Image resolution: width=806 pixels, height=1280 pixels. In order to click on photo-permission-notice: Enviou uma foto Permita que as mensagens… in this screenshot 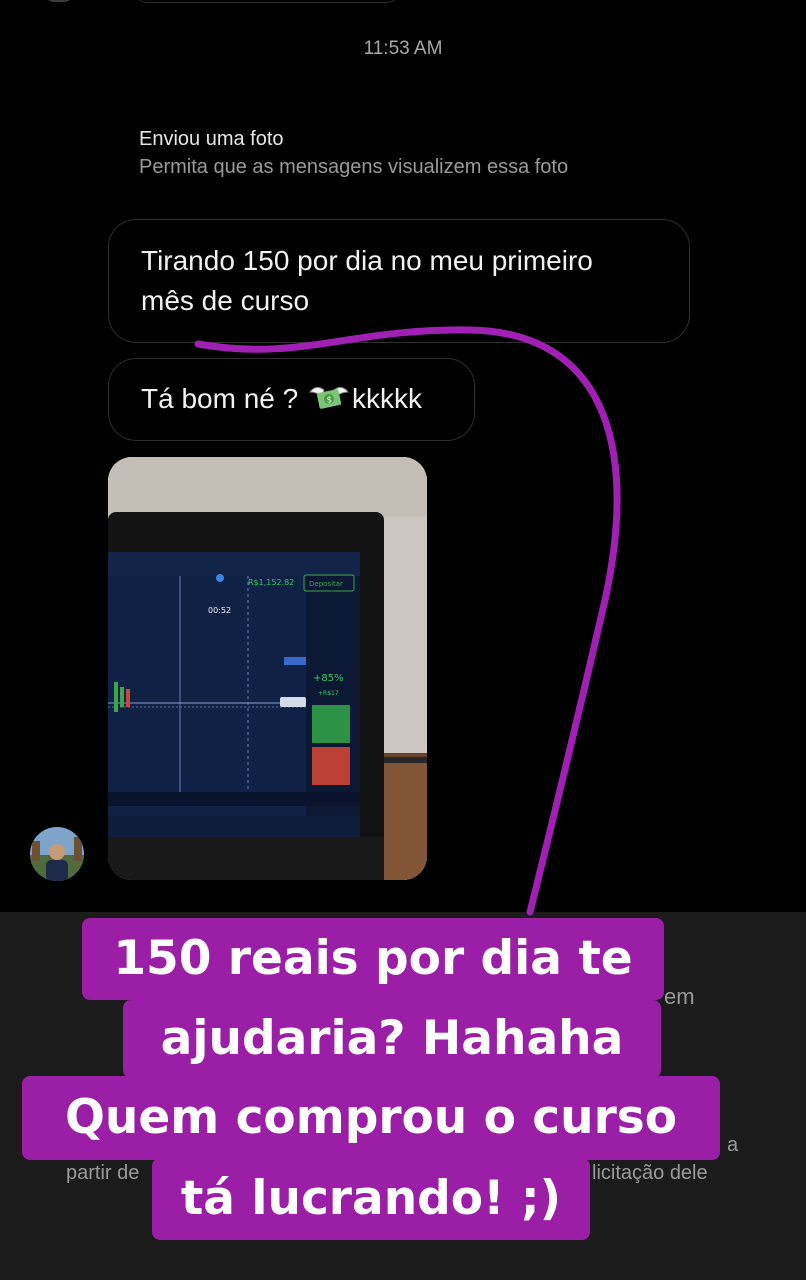, I will do `click(353, 154)`.